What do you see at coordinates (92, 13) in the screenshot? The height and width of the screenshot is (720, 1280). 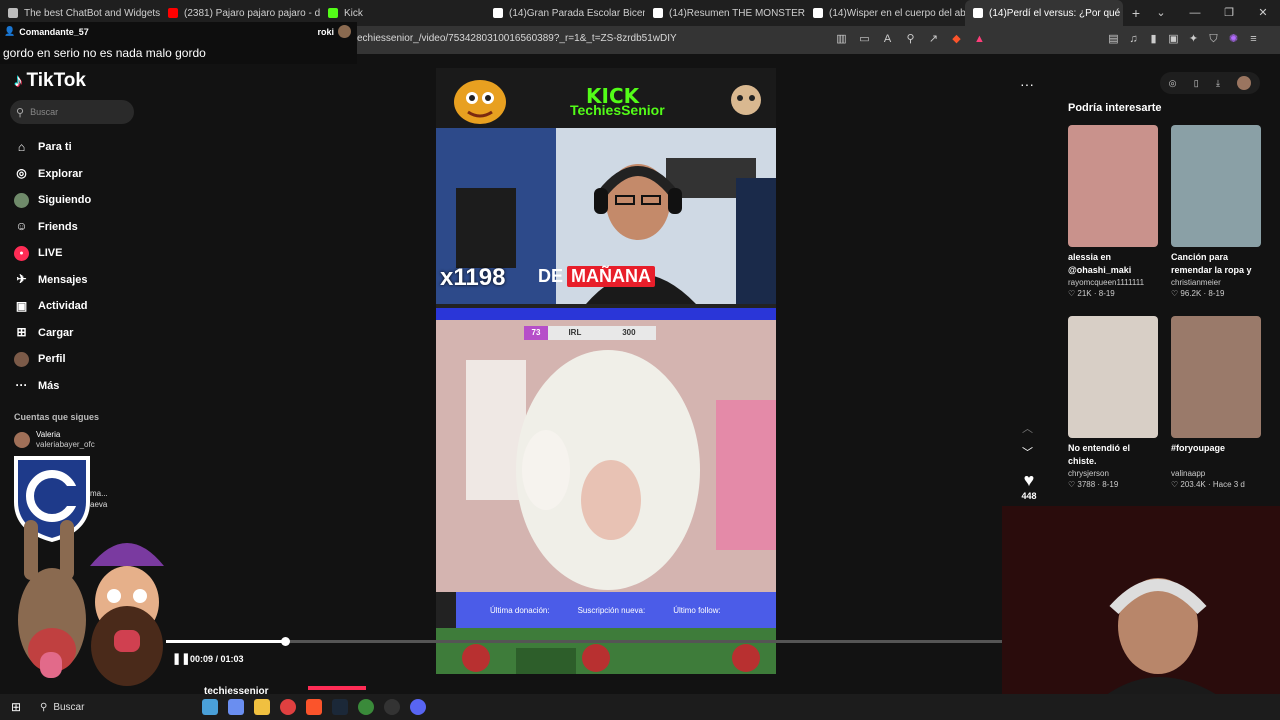 I see `tab-label: The best ChatBot and Widgets for K` at bounding box center [92, 13].